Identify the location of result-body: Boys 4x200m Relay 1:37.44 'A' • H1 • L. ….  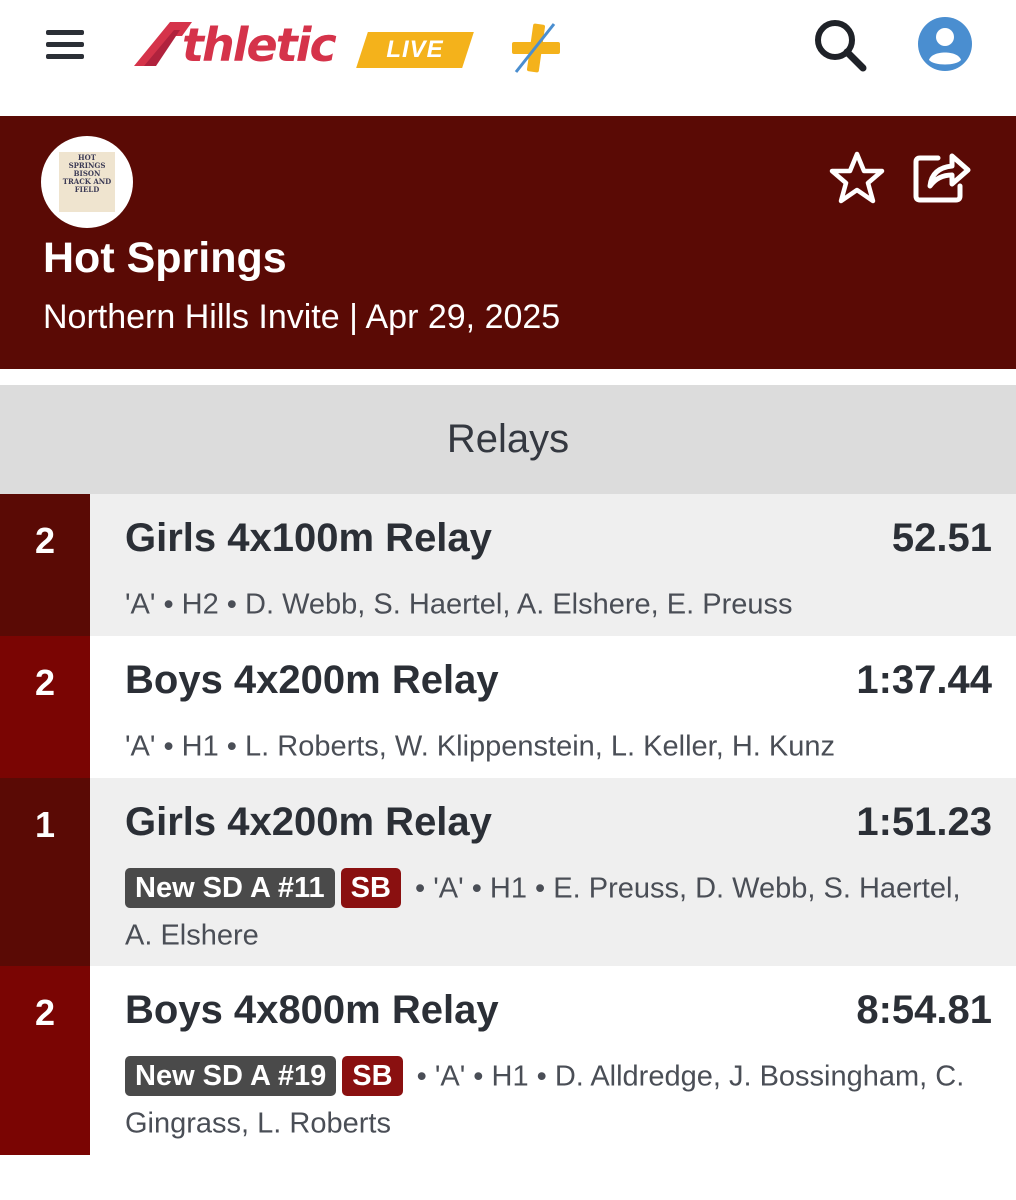
(553, 707).